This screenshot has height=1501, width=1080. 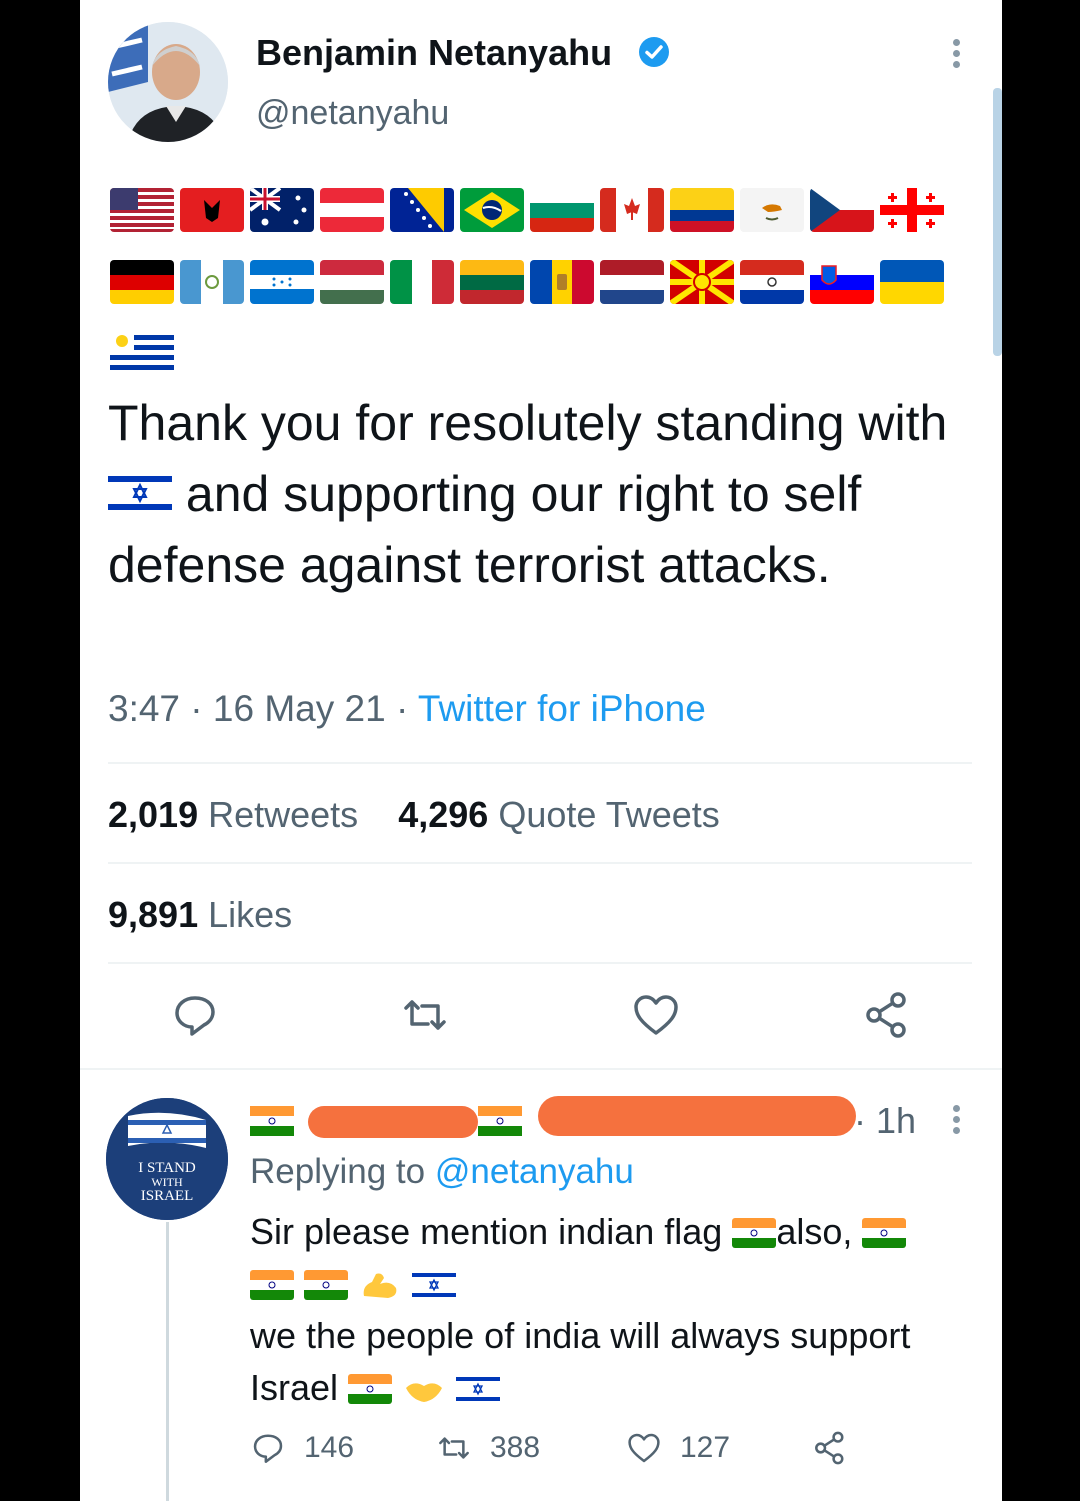 I want to click on brazil-flag, so click(x=492, y=210).